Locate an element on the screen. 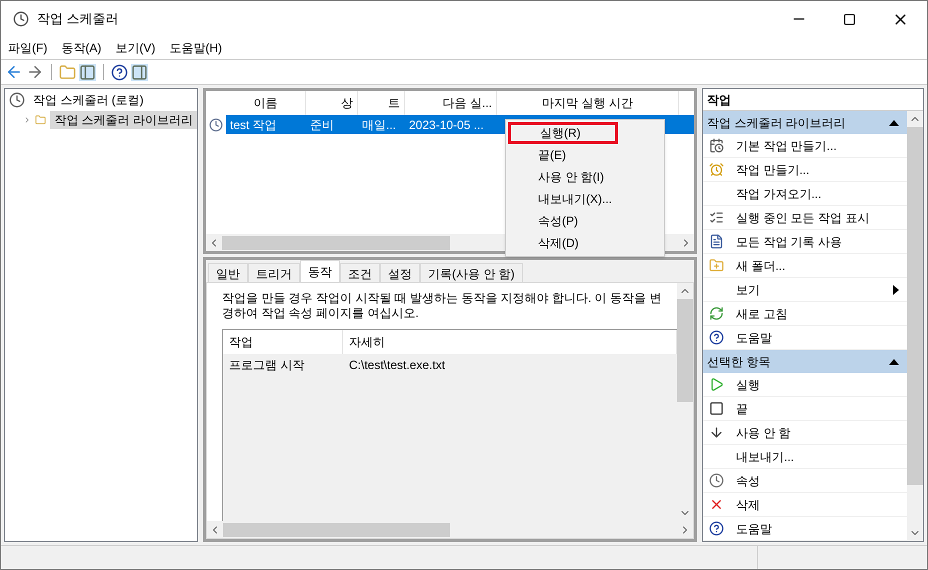 The height and width of the screenshot is (570, 928). section-header: 작업 스케줄러 라이브러리 is located at coordinates (805, 122).